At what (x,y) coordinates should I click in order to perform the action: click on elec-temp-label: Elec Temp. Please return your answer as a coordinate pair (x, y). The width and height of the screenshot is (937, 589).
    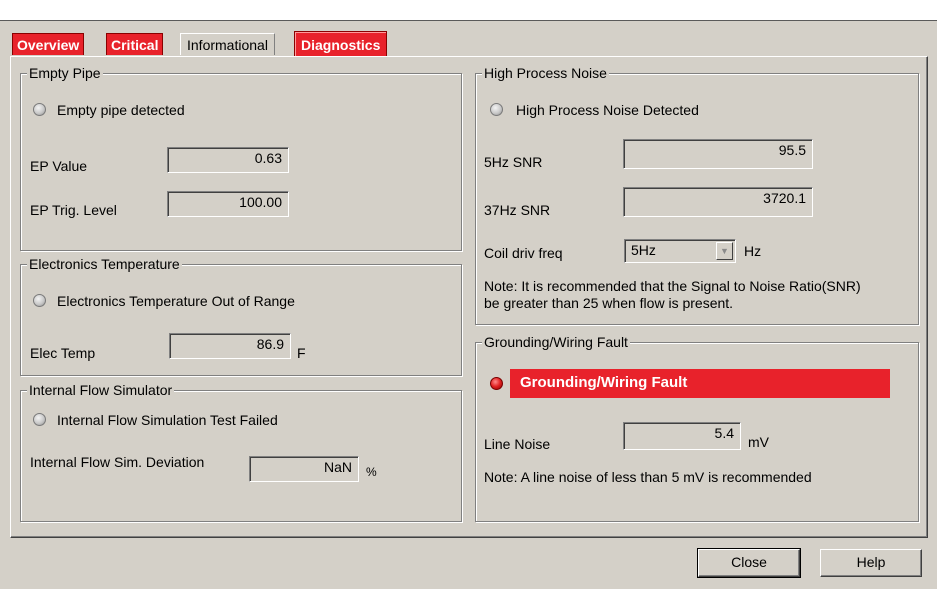
    Looking at the image, I should click on (63, 353).